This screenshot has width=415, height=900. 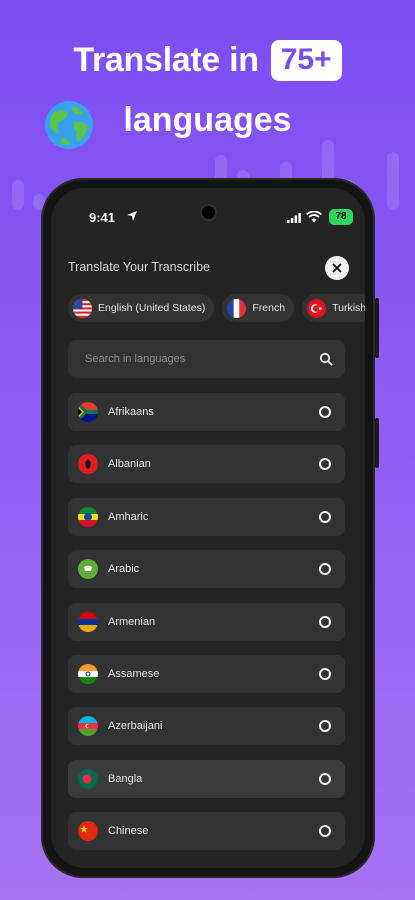 I want to click on language-search, so click(x=206, y=359).